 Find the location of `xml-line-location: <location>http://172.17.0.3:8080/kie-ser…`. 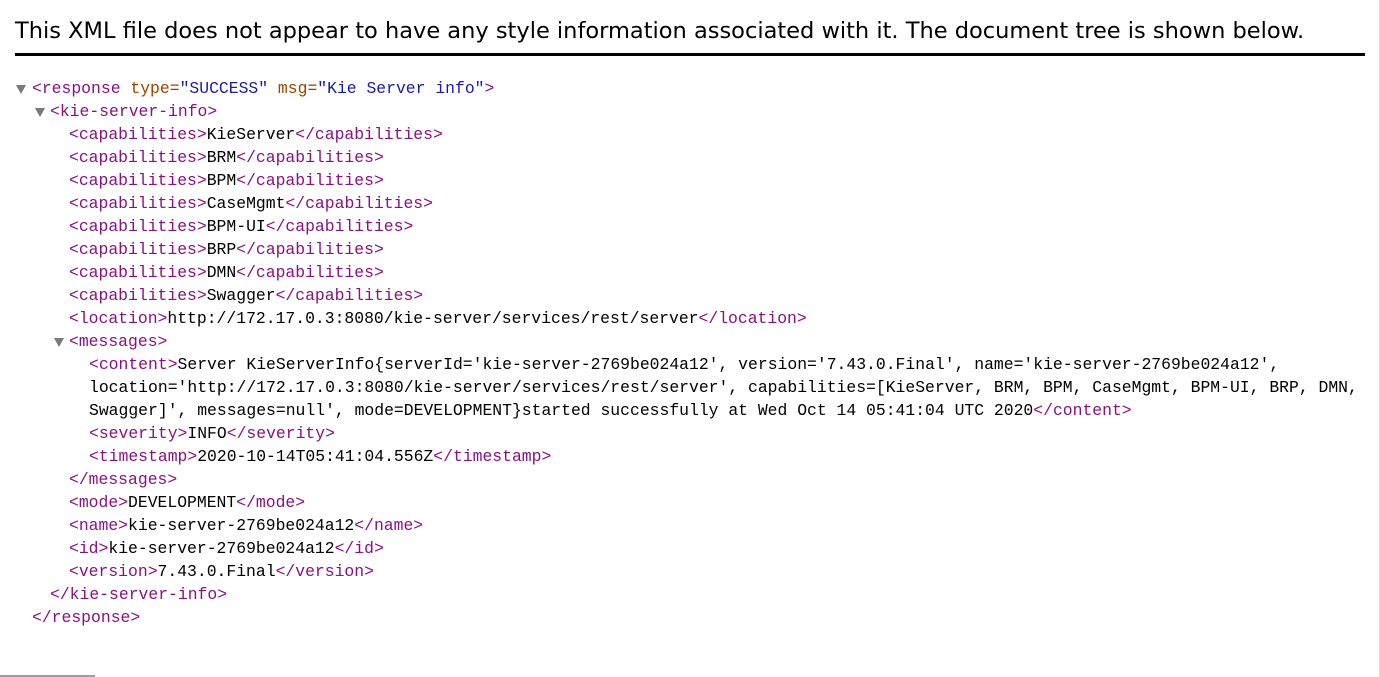

xml-line-location: <location>http://172.17.0.3:8080/kie-ser… is located at coordinates (438, 318).